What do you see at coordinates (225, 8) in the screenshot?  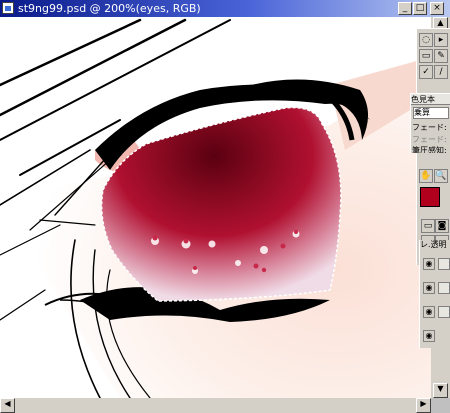 I see `title-bar: st9ng99.psd @ 200%(eyes, RGB) _ □ ×` at bounding box center [225, 8].